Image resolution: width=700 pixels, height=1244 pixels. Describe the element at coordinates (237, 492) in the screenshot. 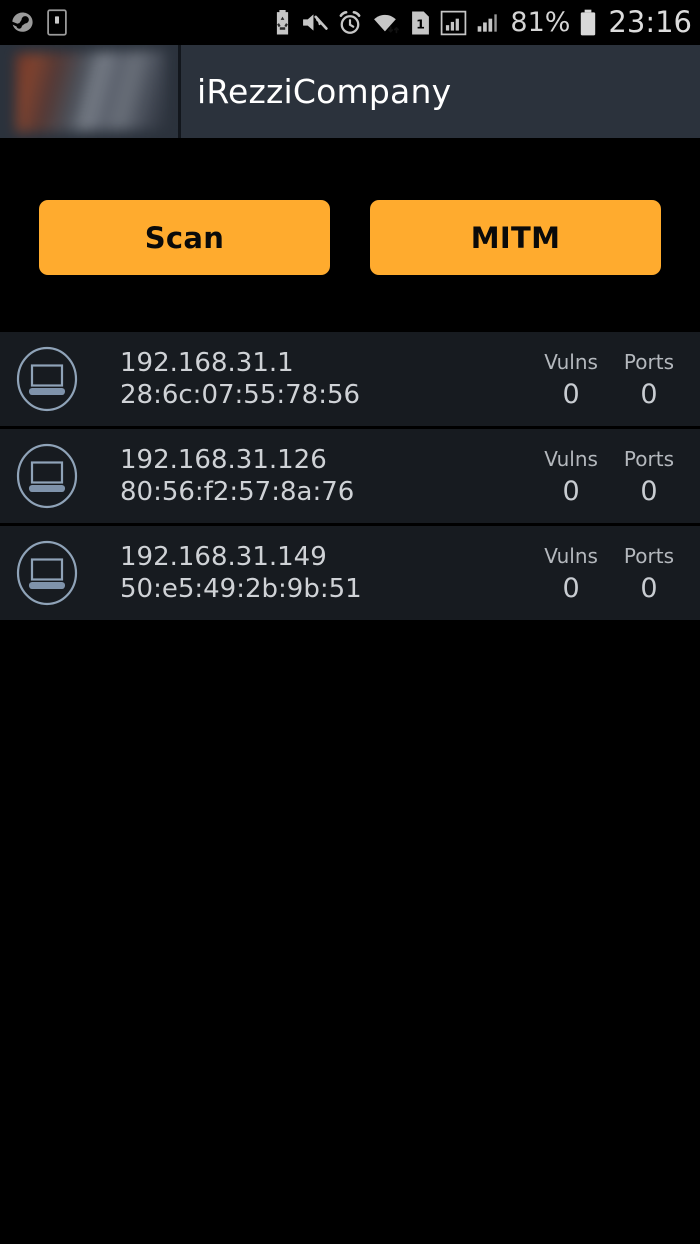

I see `device-mac: 80:56:f2:57:8a:76` at that location.